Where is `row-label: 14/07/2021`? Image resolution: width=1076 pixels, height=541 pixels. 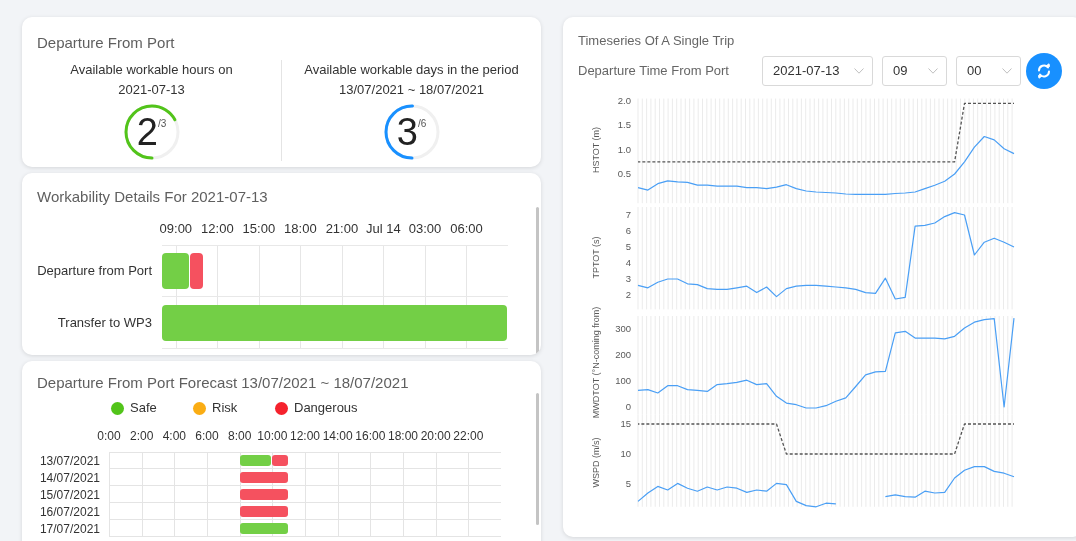 row-label: 14/07/2021 is located at coordinates (69, 477).